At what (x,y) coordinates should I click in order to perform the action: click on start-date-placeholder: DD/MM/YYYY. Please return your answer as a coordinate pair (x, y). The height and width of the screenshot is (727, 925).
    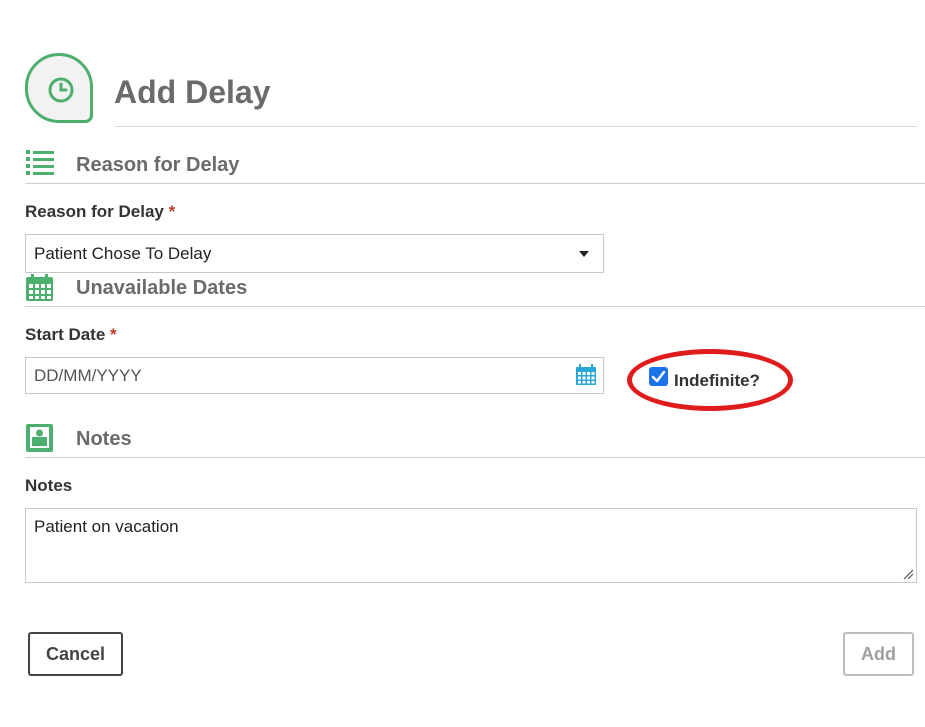
    Looking at the image, I should click on (88, 375).